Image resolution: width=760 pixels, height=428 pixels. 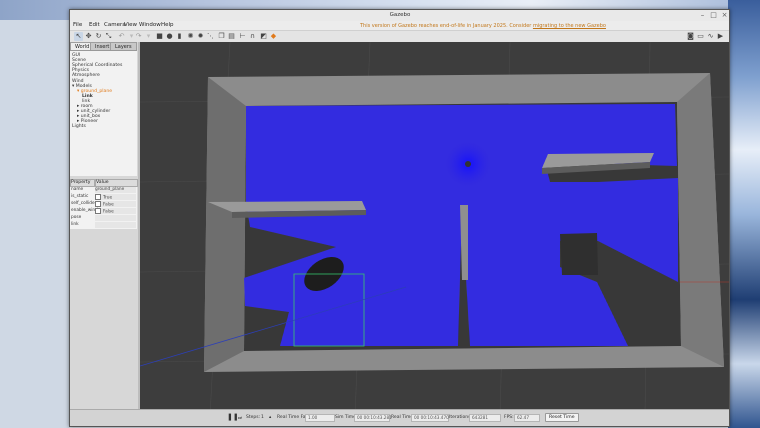 I want to click on cylinder-icon: ▮, so click(x=179, y=36).